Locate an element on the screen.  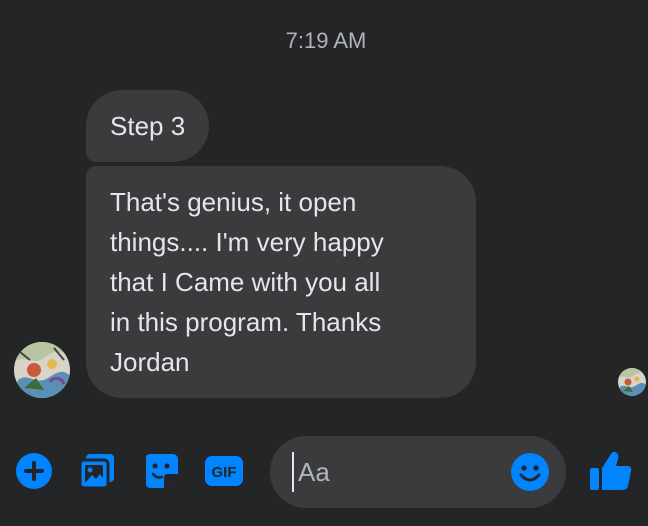
sticker-icon is located at coordinates (162, 471).